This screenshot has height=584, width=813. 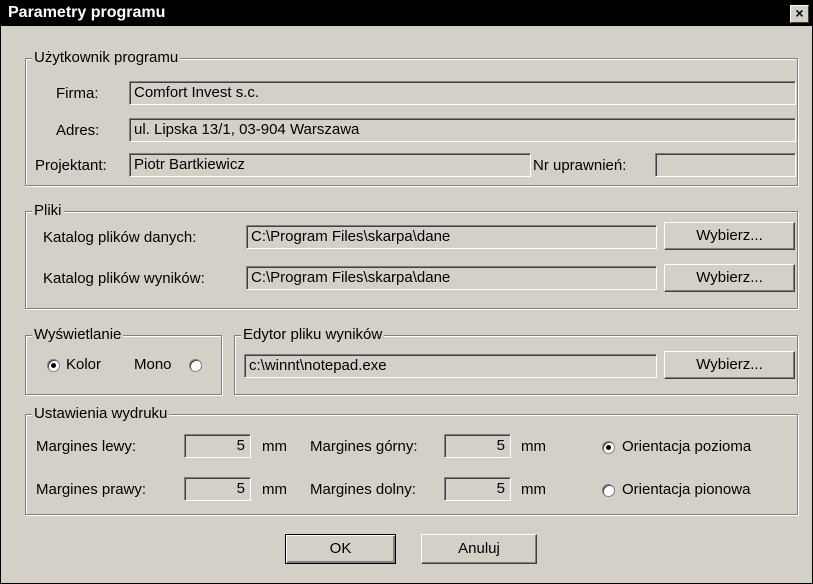 I want to click on editor-path-field: c:\winnt\notepad.exe, so click(x=450, y=366).